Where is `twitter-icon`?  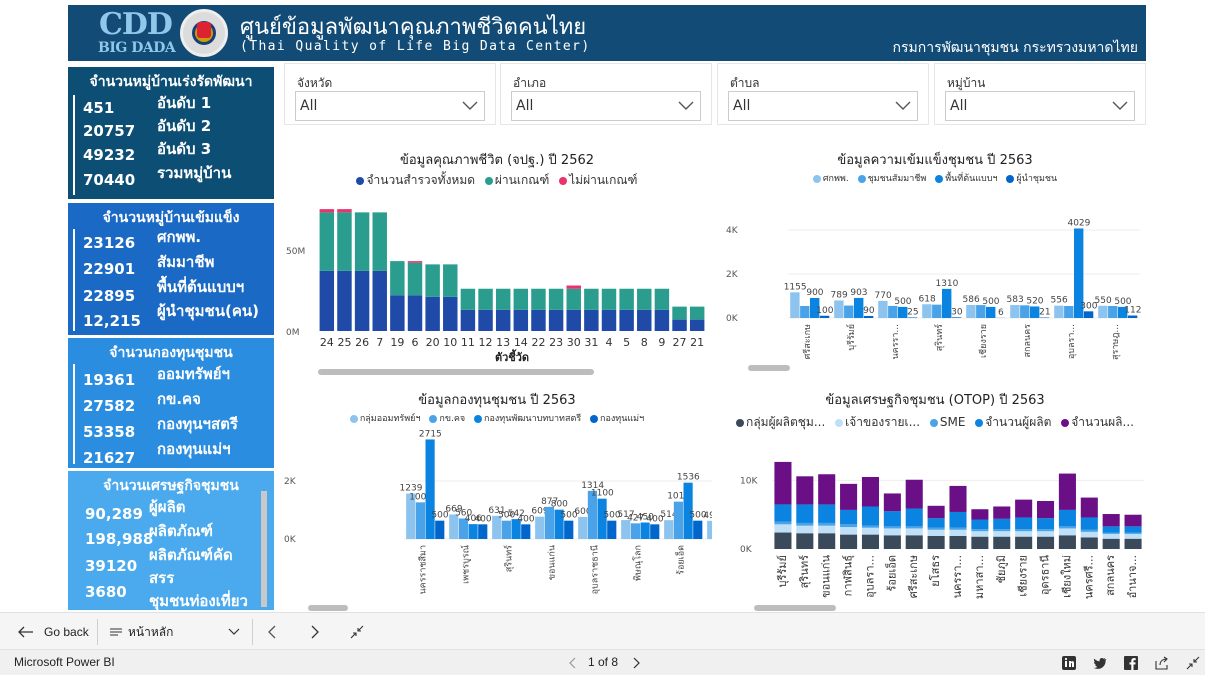 twitter-icon is located at coordinates (1100, 663).